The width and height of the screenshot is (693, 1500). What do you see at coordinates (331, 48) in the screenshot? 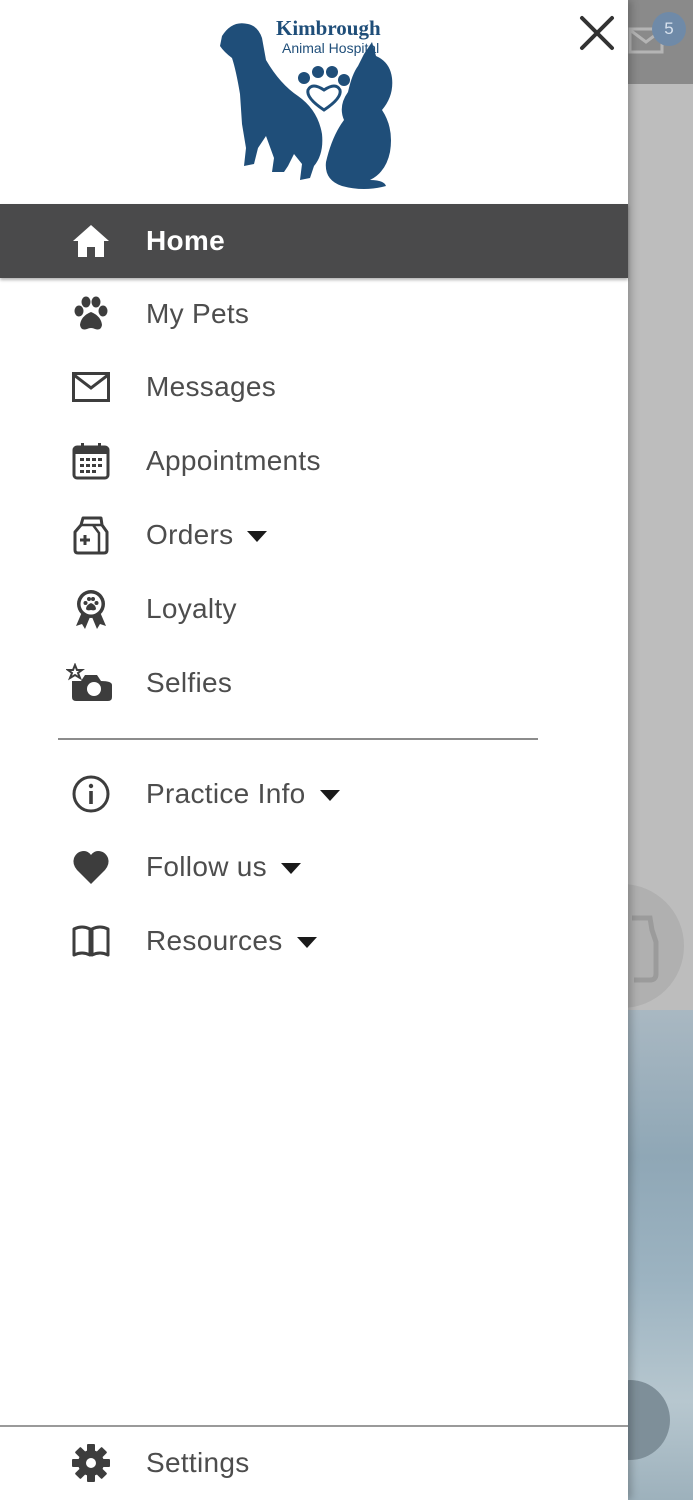
I see `logo-subtitle: Animal Hospital` at bounding box center [331, 48].